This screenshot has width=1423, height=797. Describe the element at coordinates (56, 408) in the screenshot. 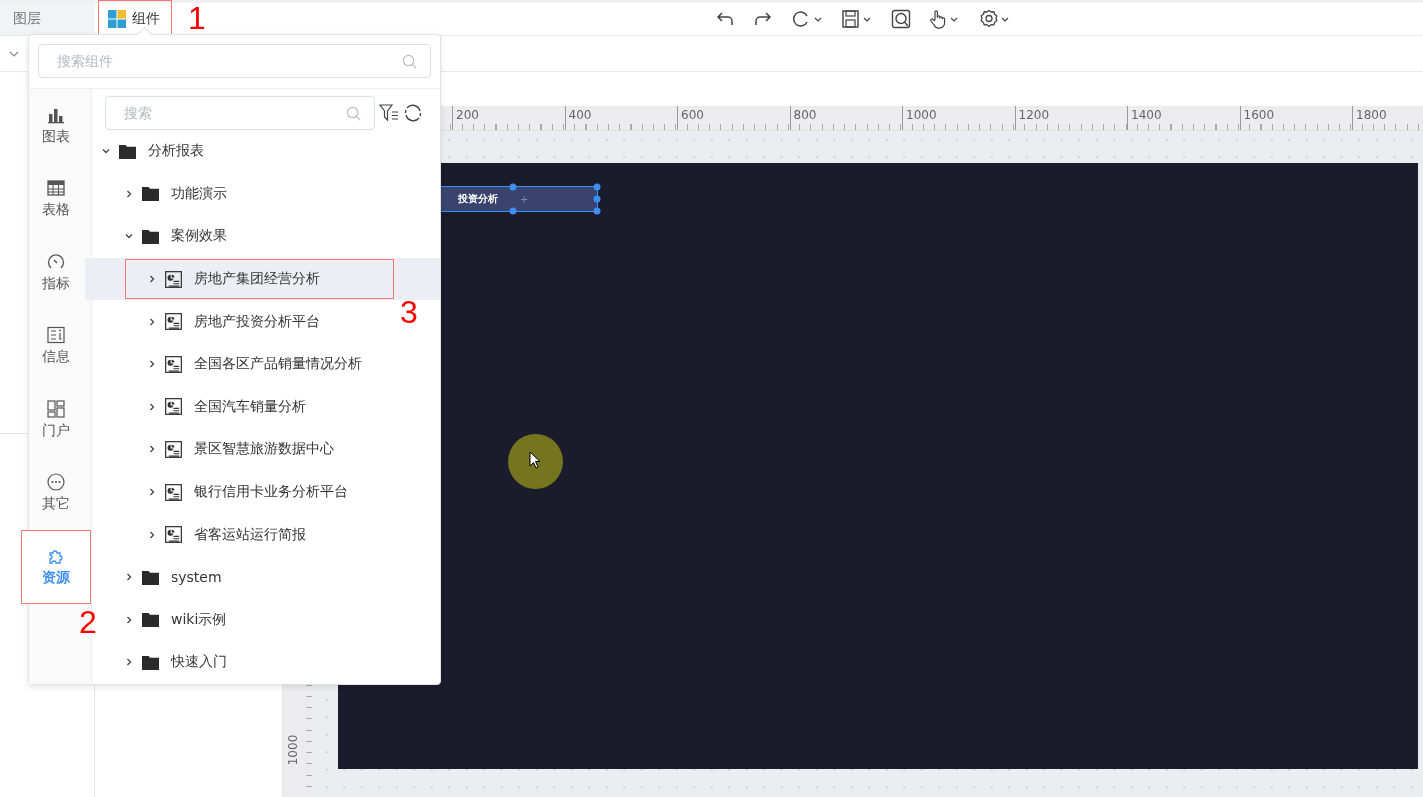

I see `layout-icon` at that location.